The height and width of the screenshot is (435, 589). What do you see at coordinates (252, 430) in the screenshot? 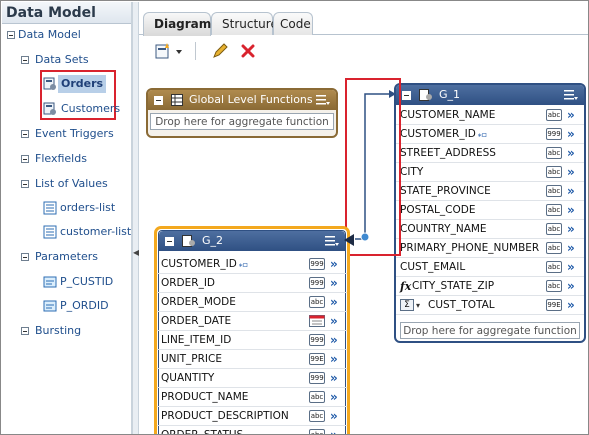
I see `field-row: ORDER_STATUS abc »` at bounding box center [252, 430].